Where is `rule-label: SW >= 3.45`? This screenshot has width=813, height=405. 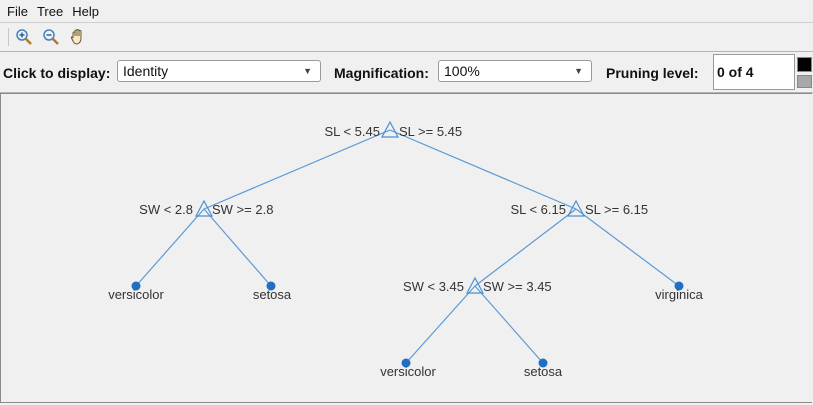 rule-label: SW >= 3.45 is located at coordinates (517, 286).